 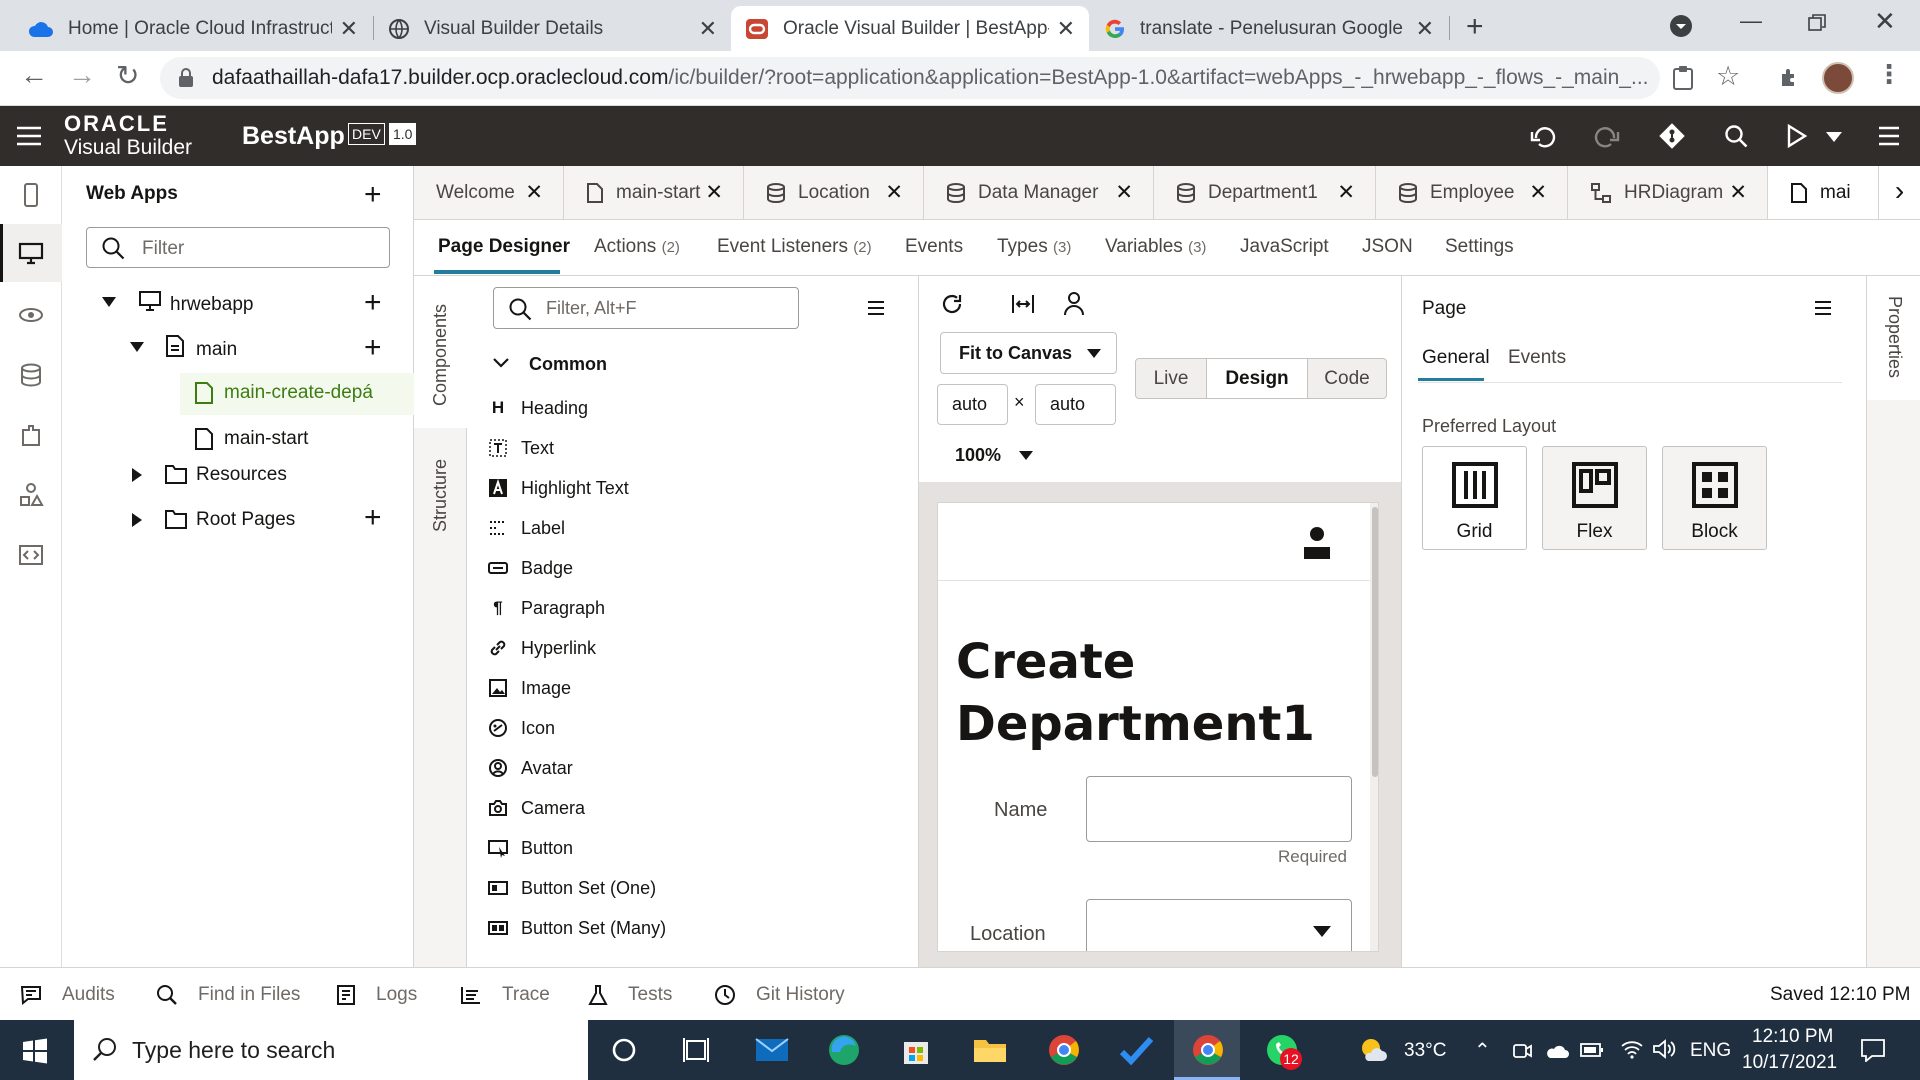 What do you see at coordinates (576, 928) in the screenshot?
I see `component-button-set-many: Button Set (Many)` at bounding box center [576, 928].